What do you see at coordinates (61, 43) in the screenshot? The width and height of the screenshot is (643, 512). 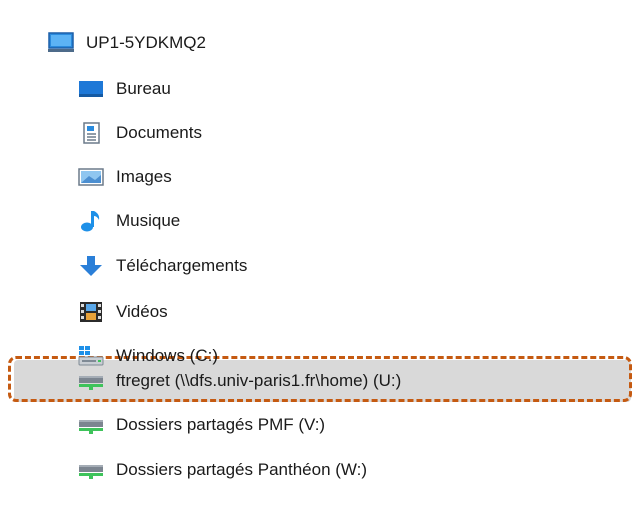 I see `computer-icon` at bounding box center [61, 43].